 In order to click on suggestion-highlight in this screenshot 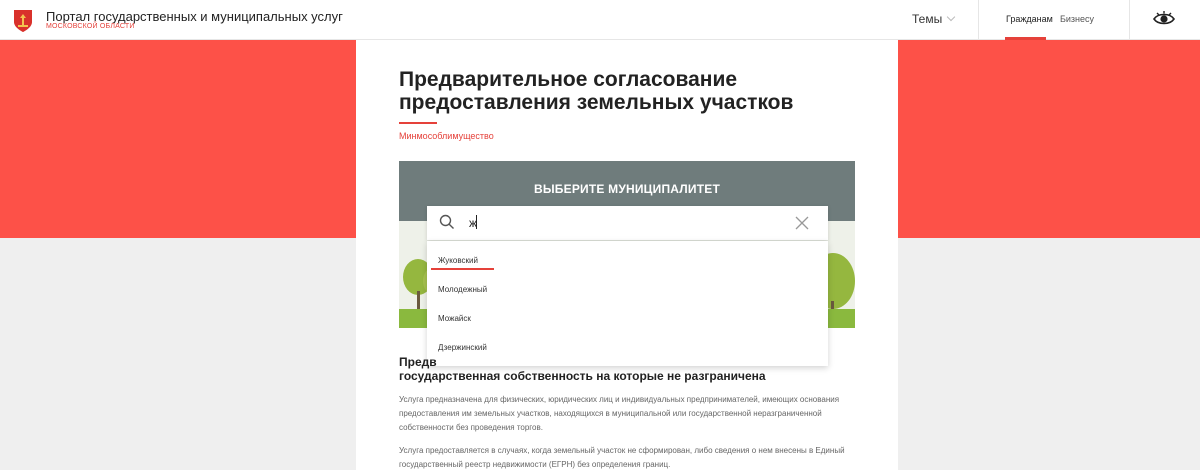, I will do `click(462, 269)`.